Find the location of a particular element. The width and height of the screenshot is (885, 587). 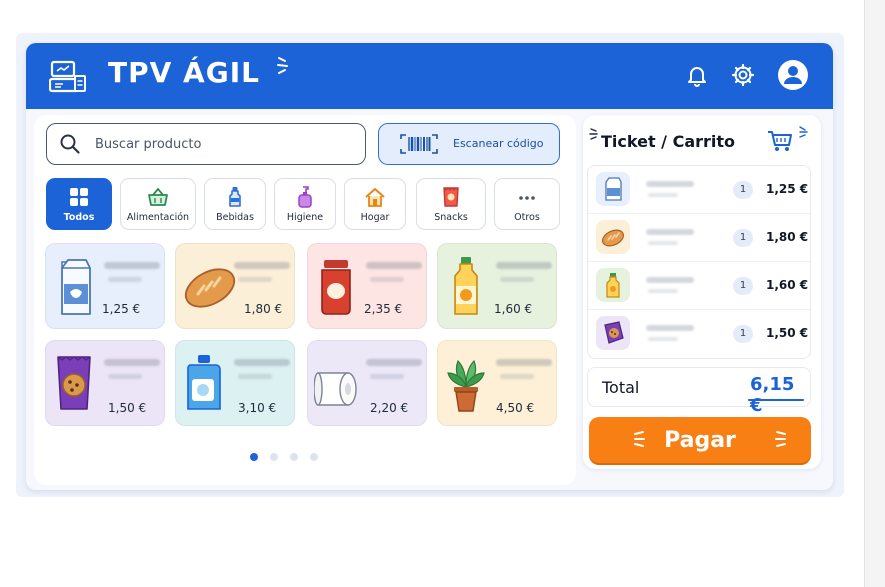

product-price: 1,50 € is located at coordinates (127, 408).